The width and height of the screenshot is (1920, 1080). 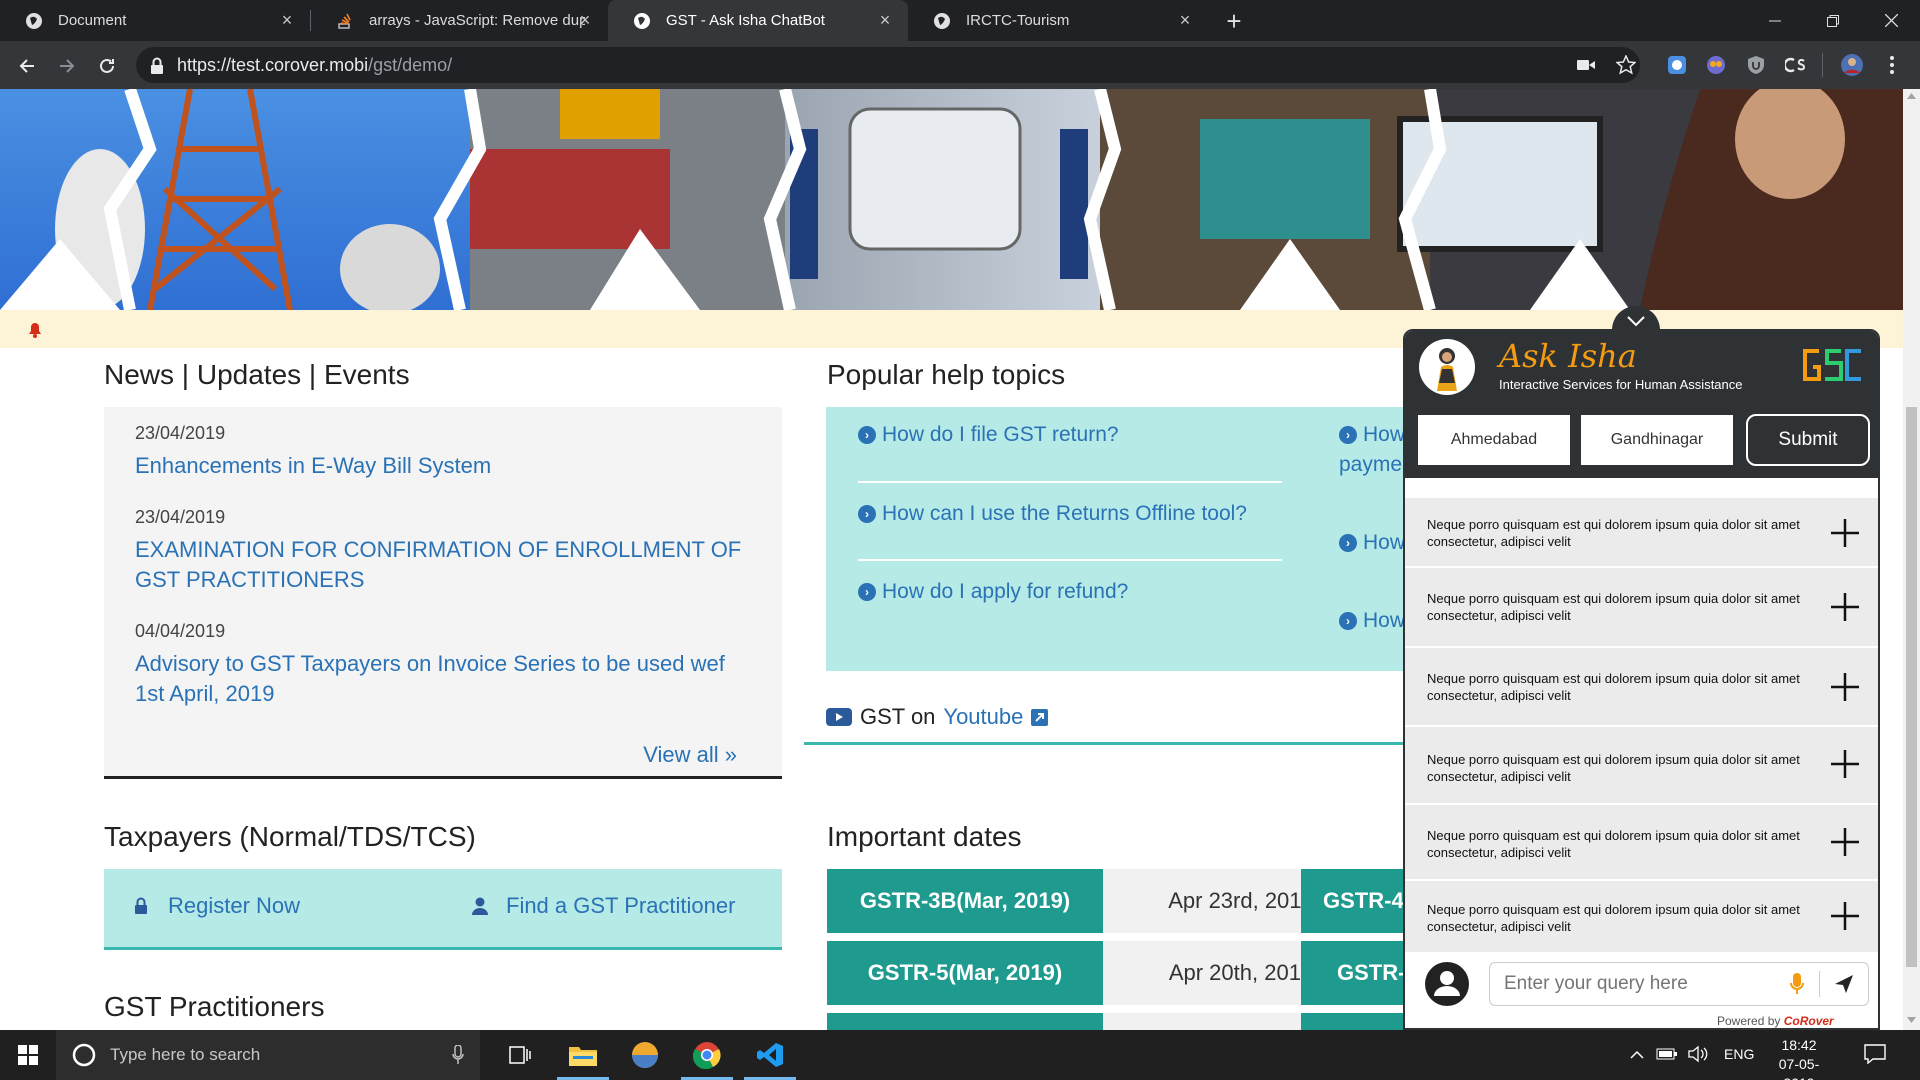 What do you see at coordinates (965, 973) in the screenshot?
I see `return-code: GSTR-5(Mar, 2019)` at bounding box center [965, 973].